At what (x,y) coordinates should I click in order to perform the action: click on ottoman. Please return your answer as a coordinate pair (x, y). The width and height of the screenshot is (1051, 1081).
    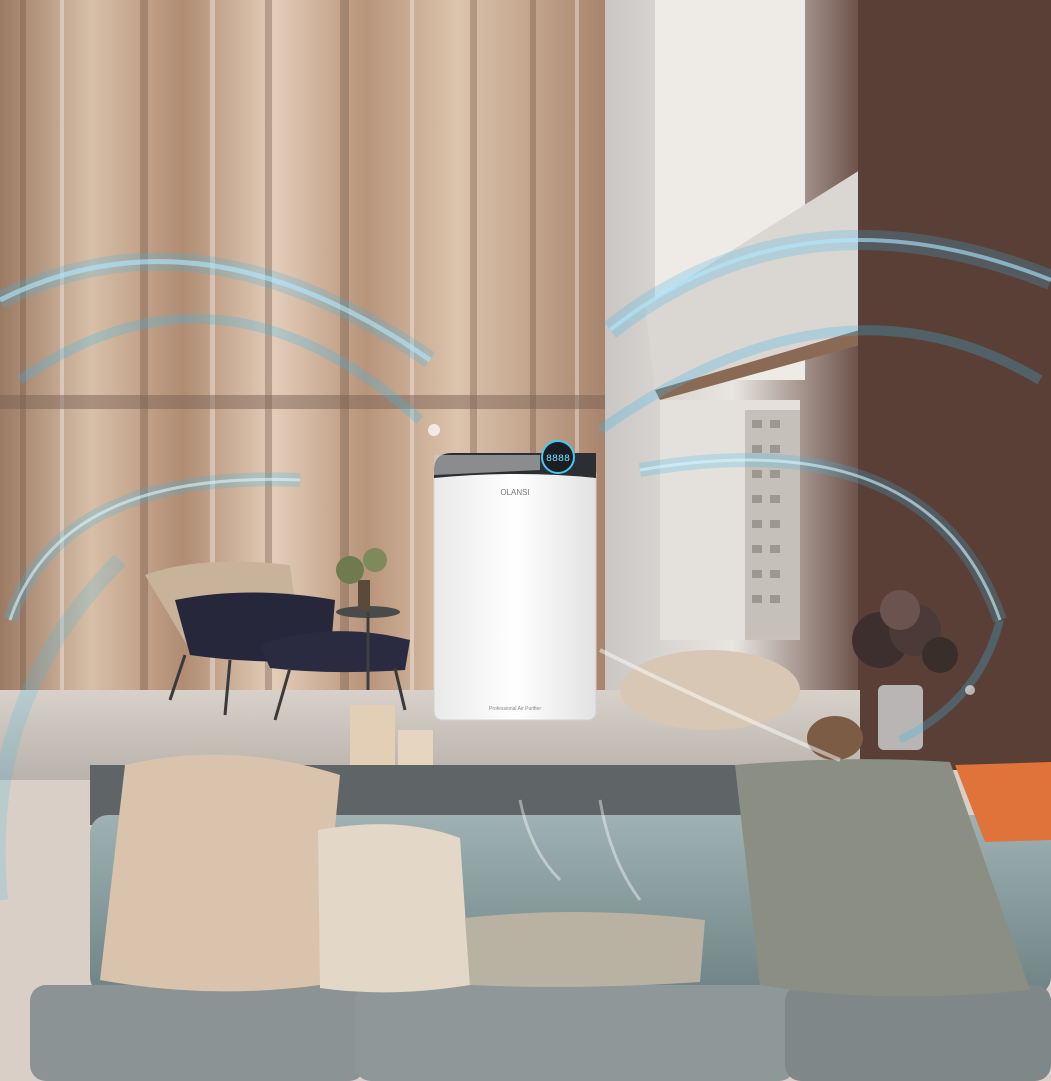
    Looking at the image, I should click on (710, 690).